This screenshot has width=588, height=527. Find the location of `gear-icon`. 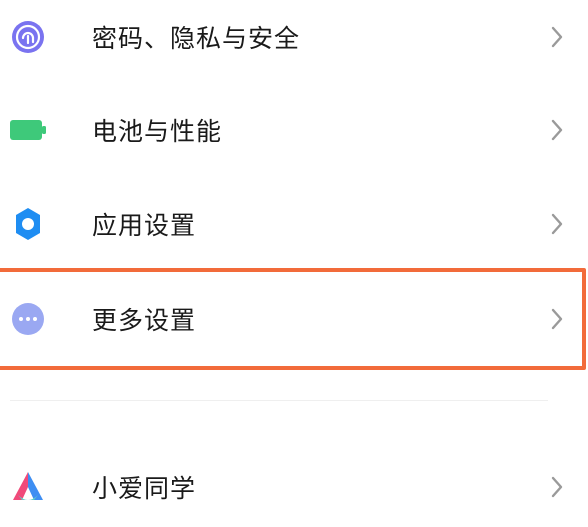

gear-icon is located at coordinates (28, 224).